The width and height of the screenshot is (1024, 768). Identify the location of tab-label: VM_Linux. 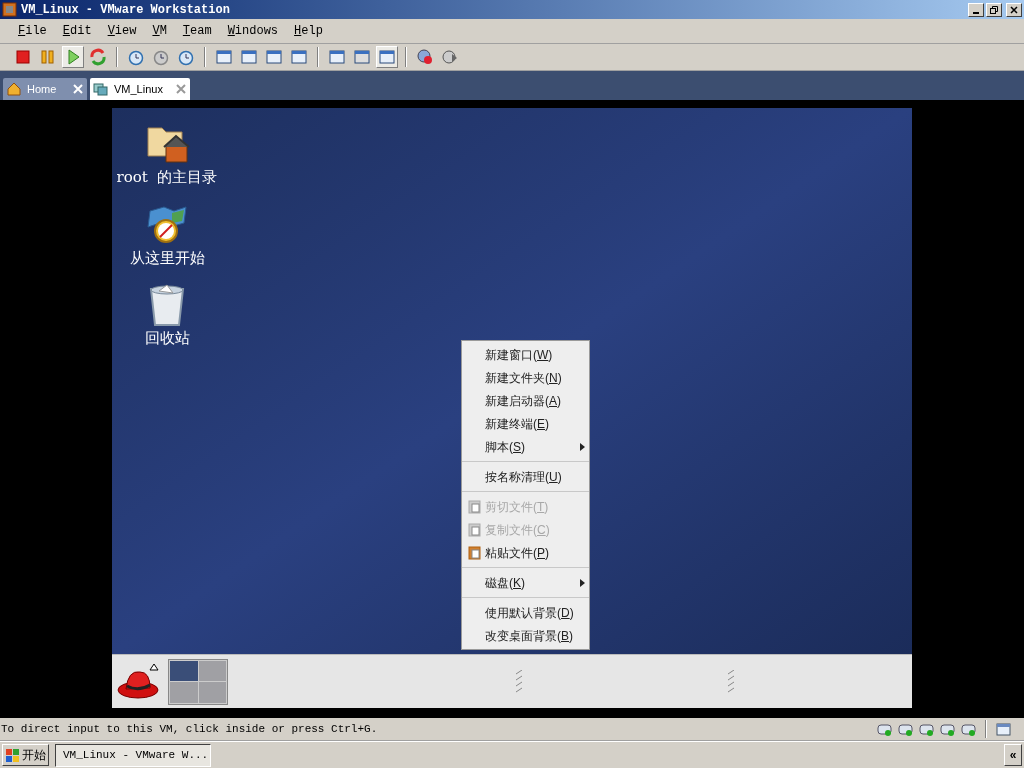
(138, 89).